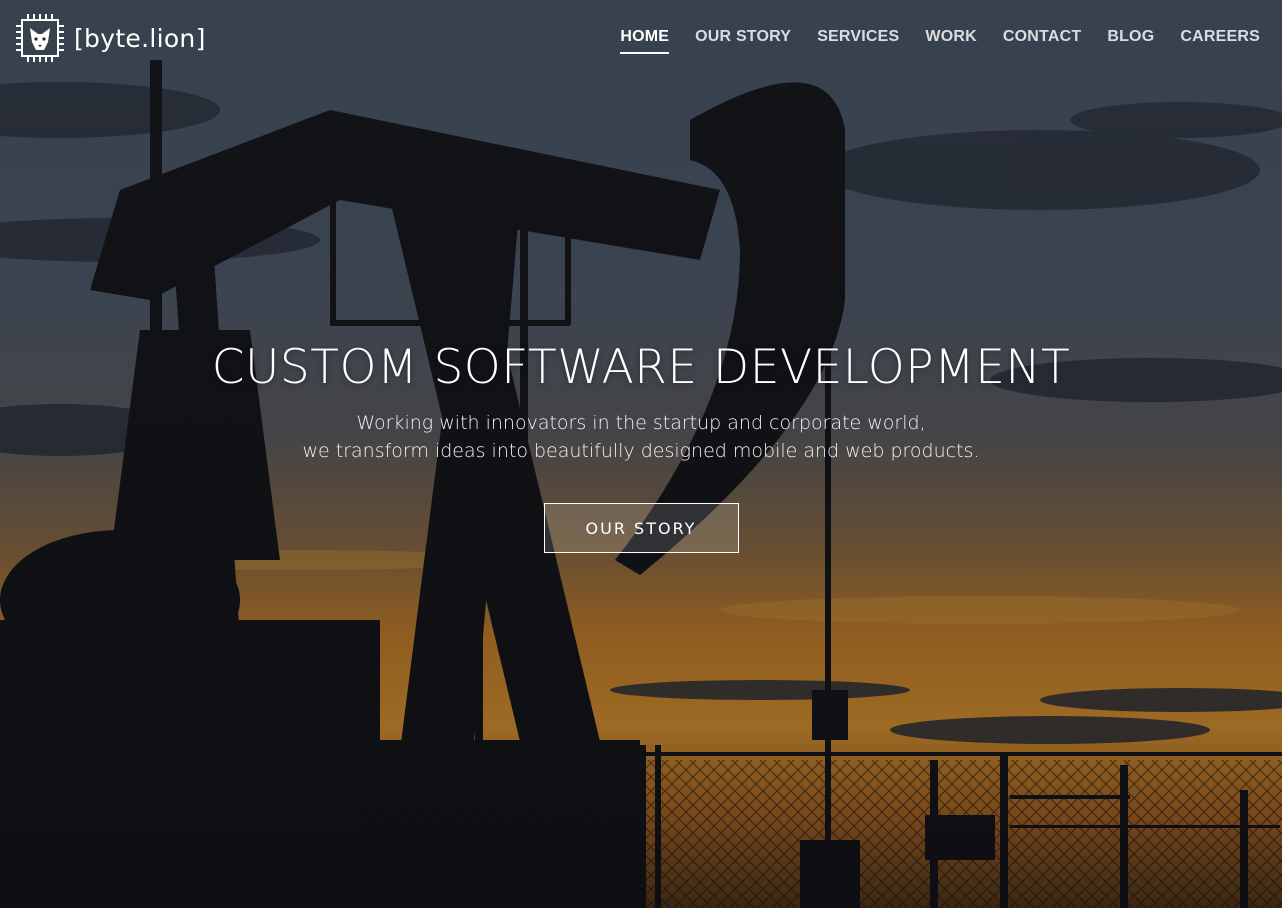 Image resolution: width=1282 pixels, height=908 pixels. Describe the element at coordinates (950, 41) in the screenshot. I see `nav-item-work: WORK` at that location.